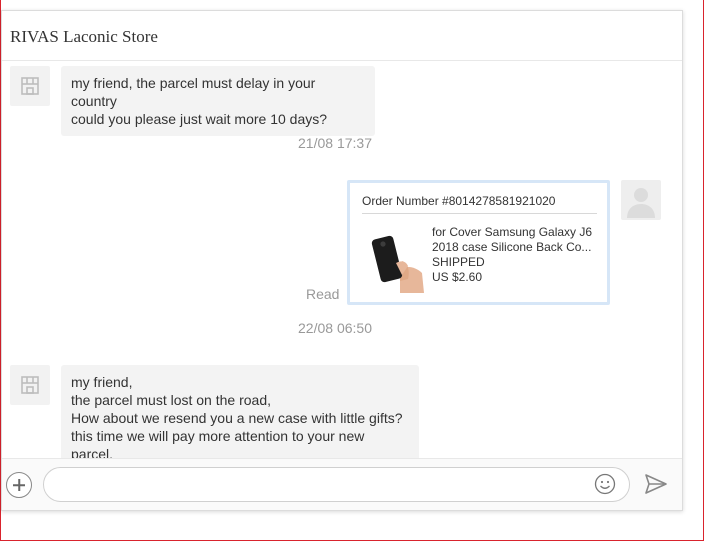 Image resolution: width=704 pixels, height=541 pixels. Describe the element at coordinates (457, 277) in the screenshot. I see `order-price: US $2.60` at that location.